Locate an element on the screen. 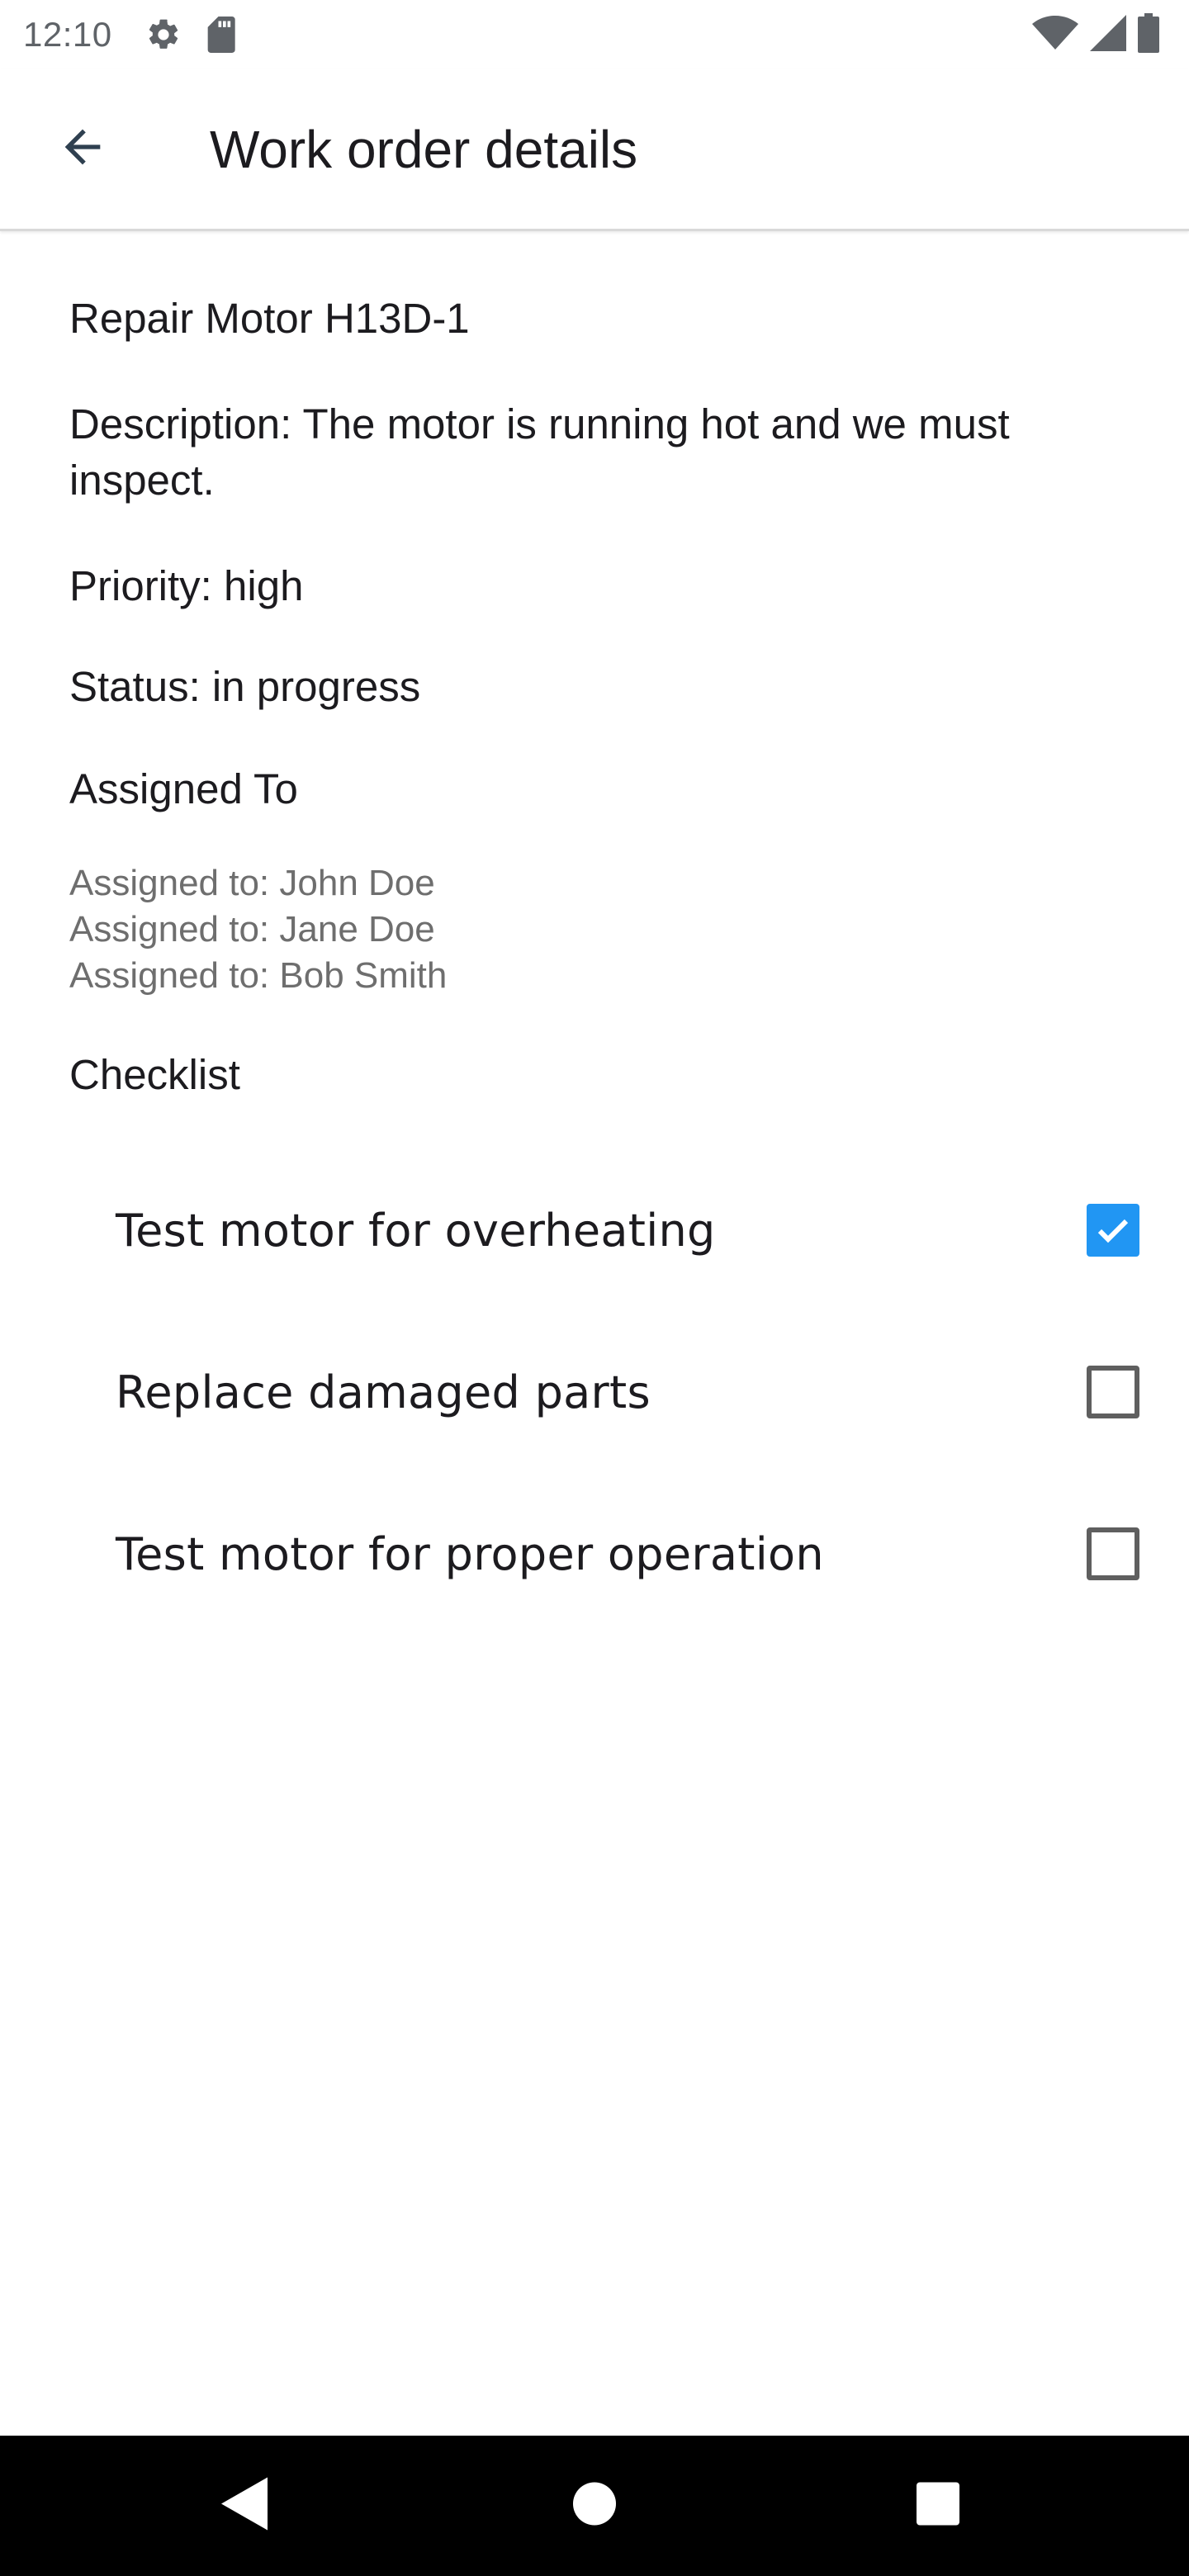 The height and width of the screenshot is (2576, 1189). status-notification-icons is located at coordinates (192, 35).